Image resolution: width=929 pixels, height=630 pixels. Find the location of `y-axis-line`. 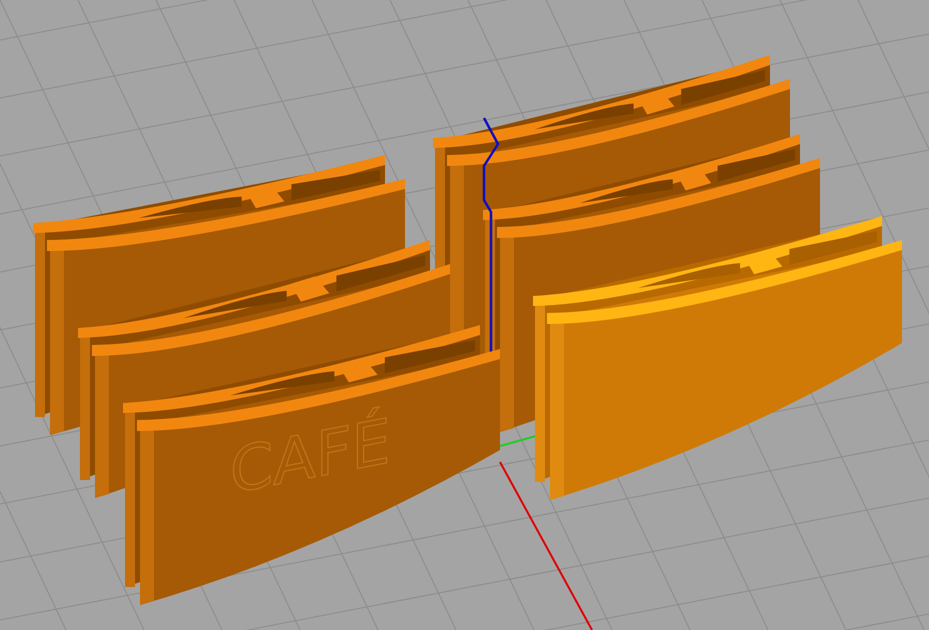

y-axis-line is located at coordinates (518, 441).